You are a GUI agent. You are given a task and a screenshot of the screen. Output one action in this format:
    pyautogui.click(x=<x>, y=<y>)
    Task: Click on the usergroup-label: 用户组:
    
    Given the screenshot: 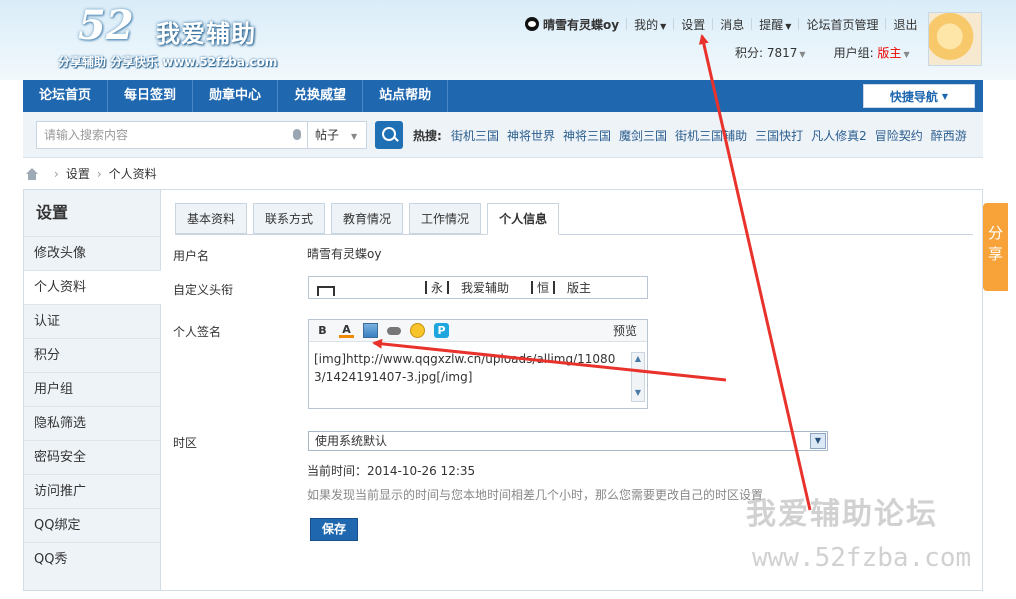 What is the action you would take?
    pyautogui.click(x=855, y=53)
    